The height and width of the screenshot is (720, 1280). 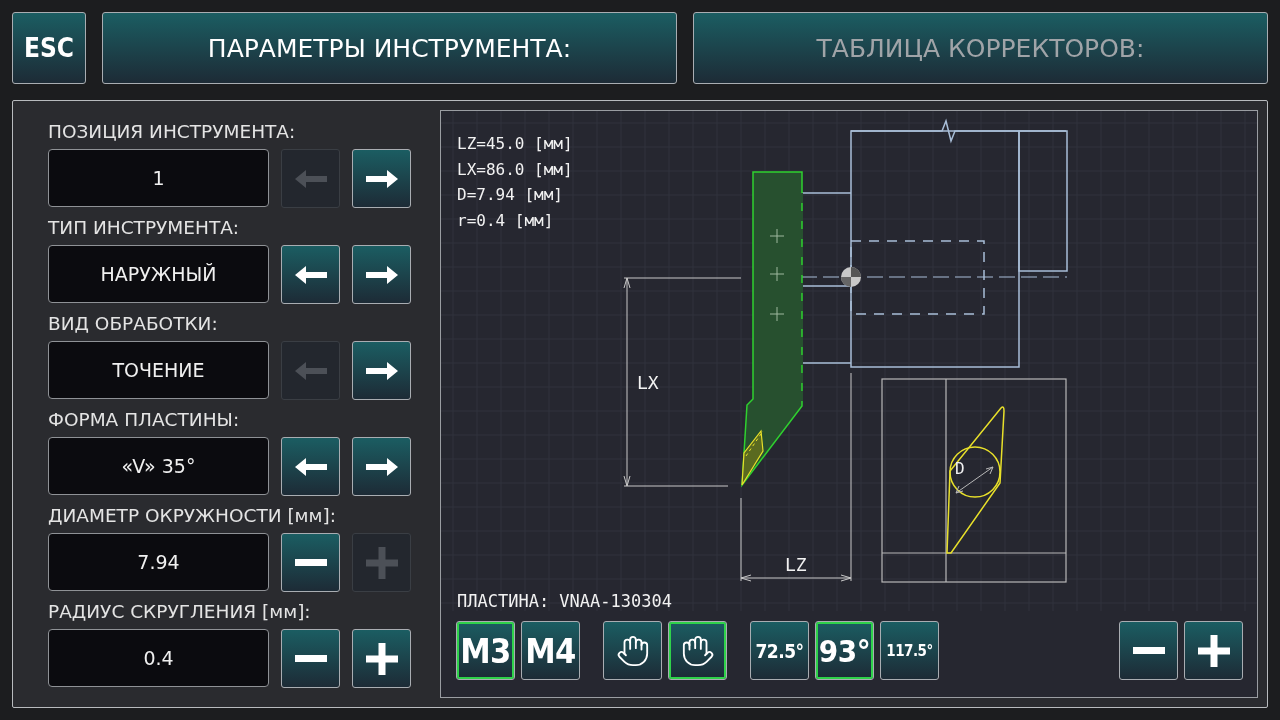 What do you see at coordinates (564, 601) in the screenshot?
I see `plate-code-text: ПЛАСТИНА: VNAA-130304` at bounding box center [564, 601].